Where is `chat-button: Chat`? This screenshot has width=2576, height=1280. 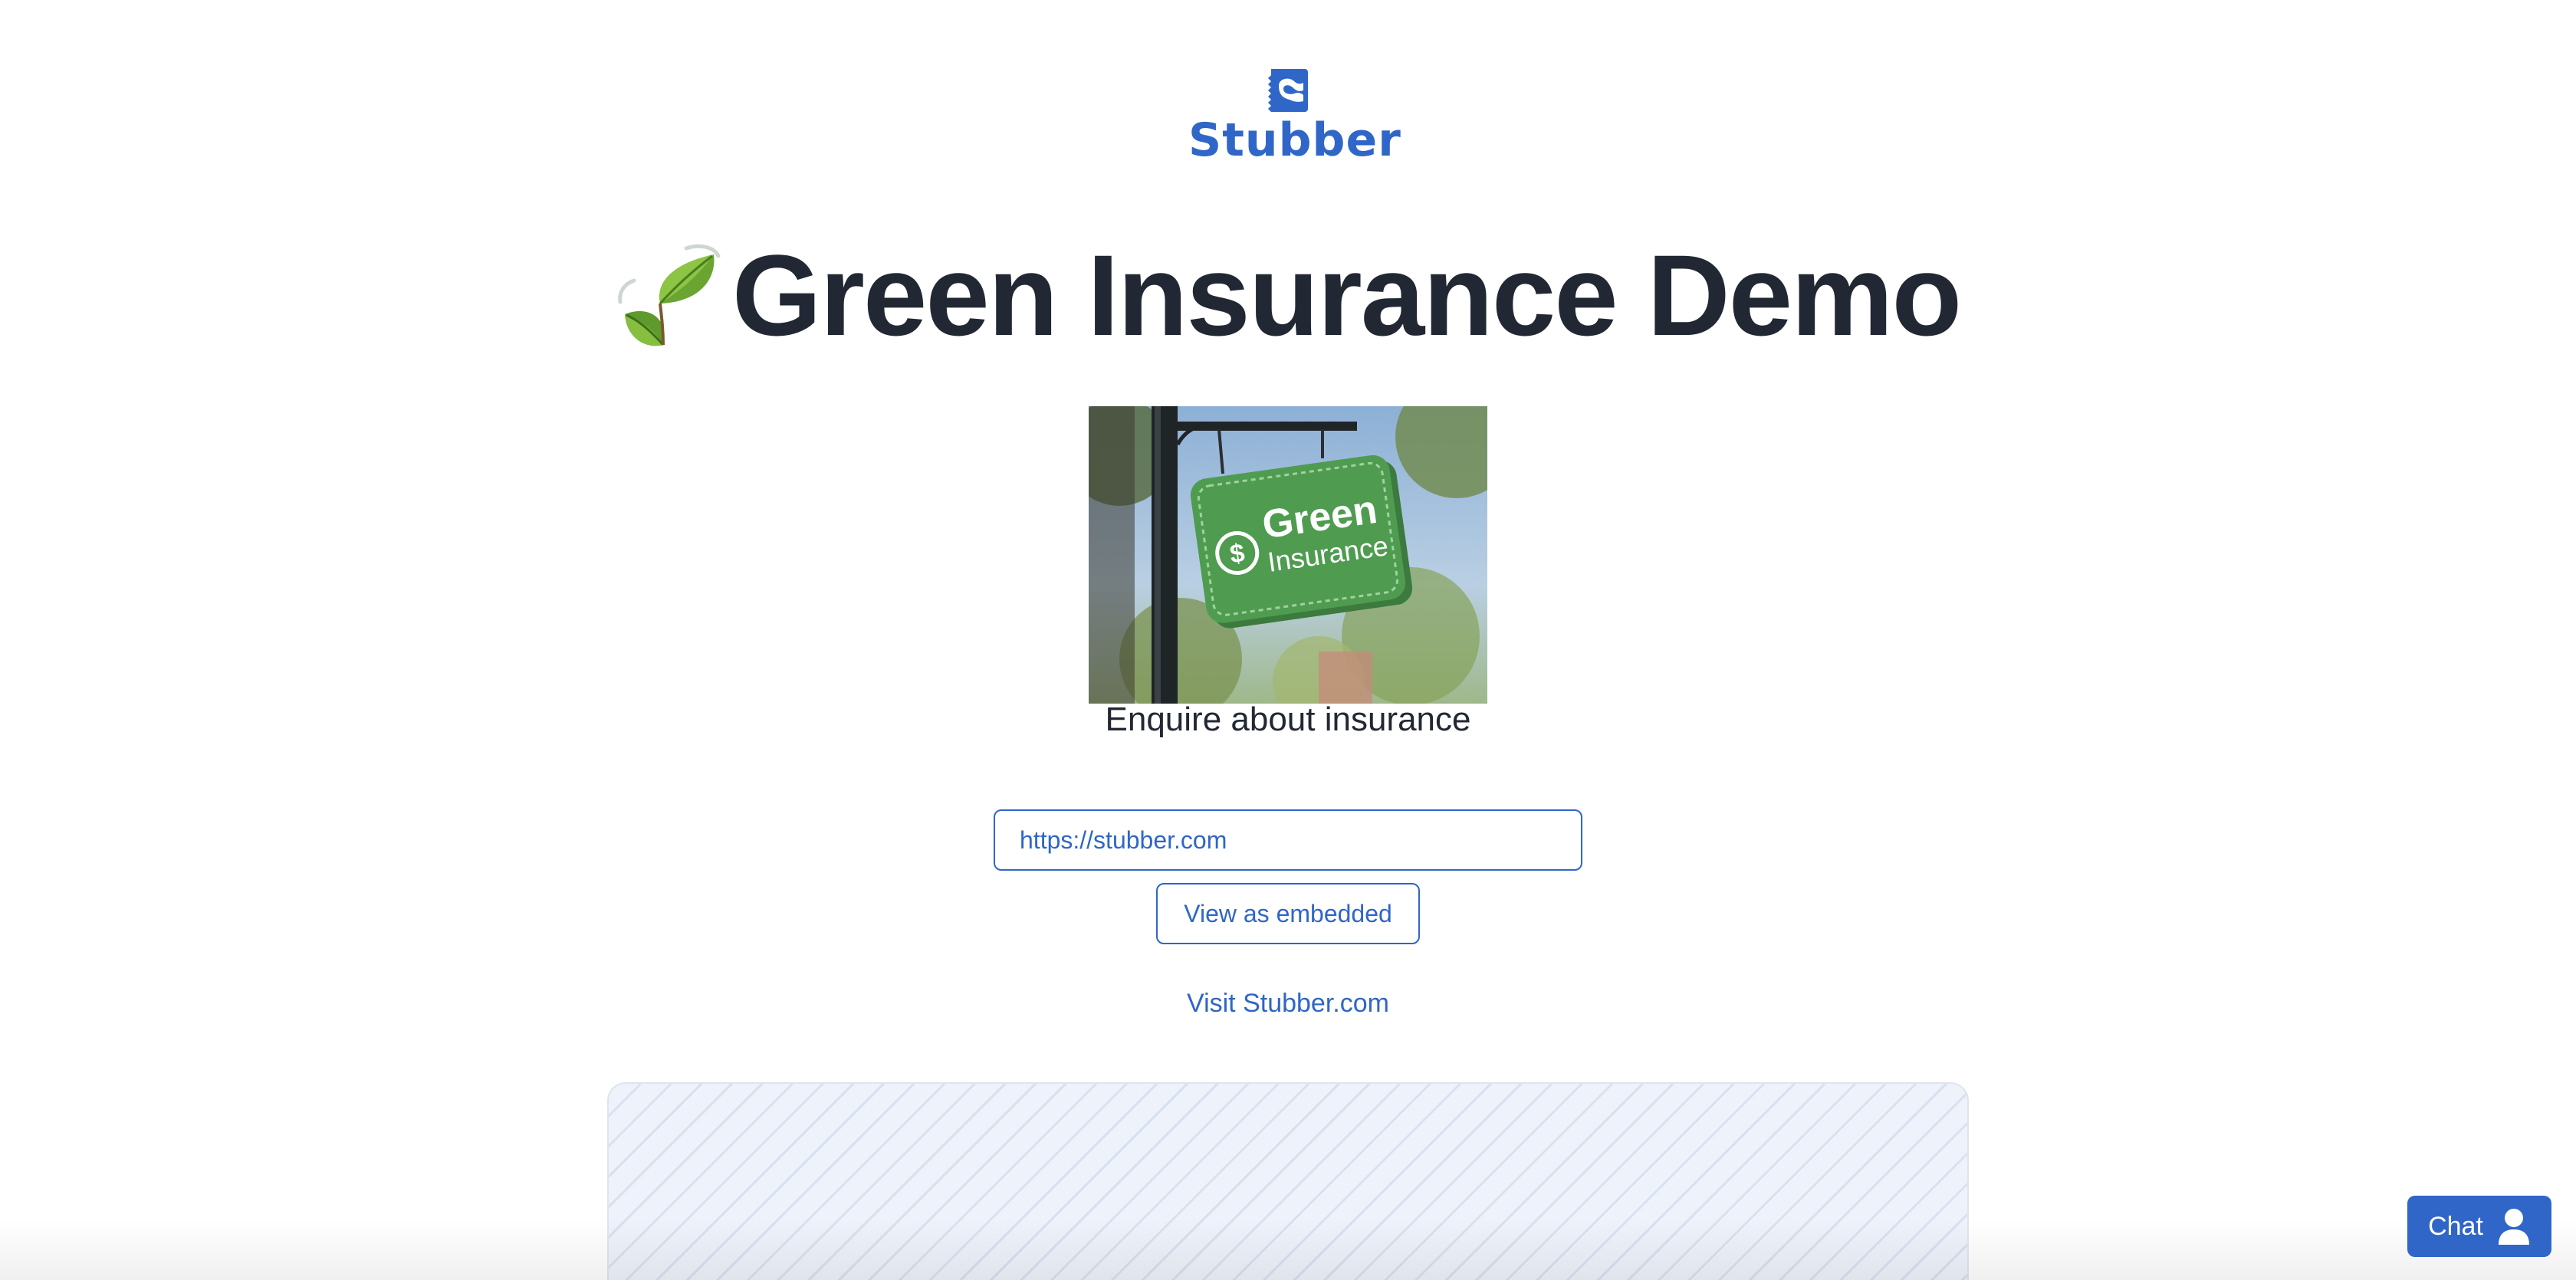 chat-button: Chat is located at coordinates (2479, 1226).